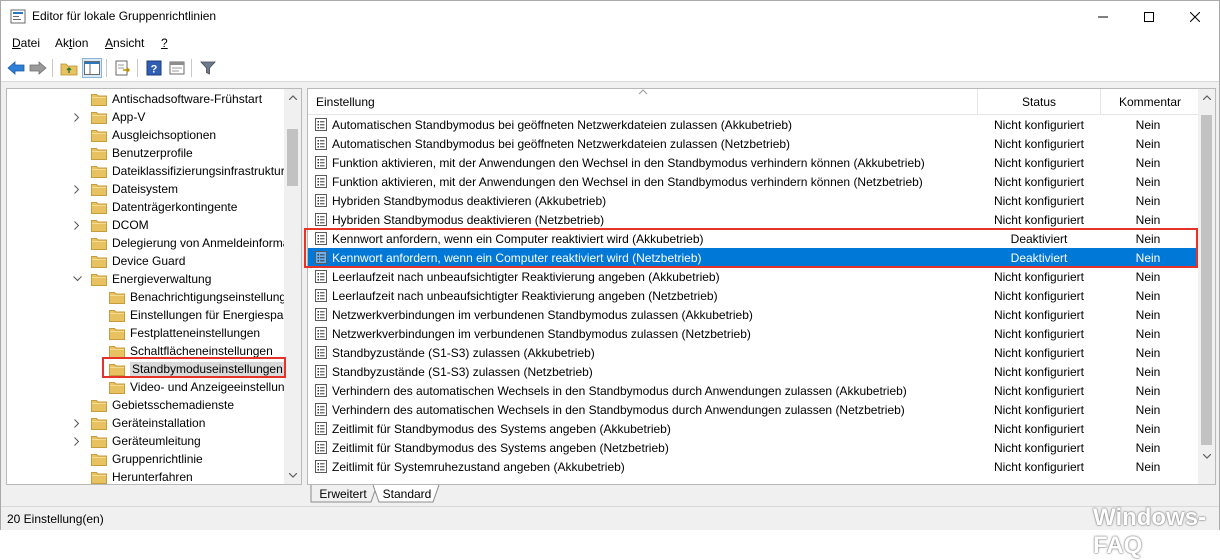 The height and width of the screenshot is (560, 1220). I want to click on list-scroll-down-button, so click(1206, 456).